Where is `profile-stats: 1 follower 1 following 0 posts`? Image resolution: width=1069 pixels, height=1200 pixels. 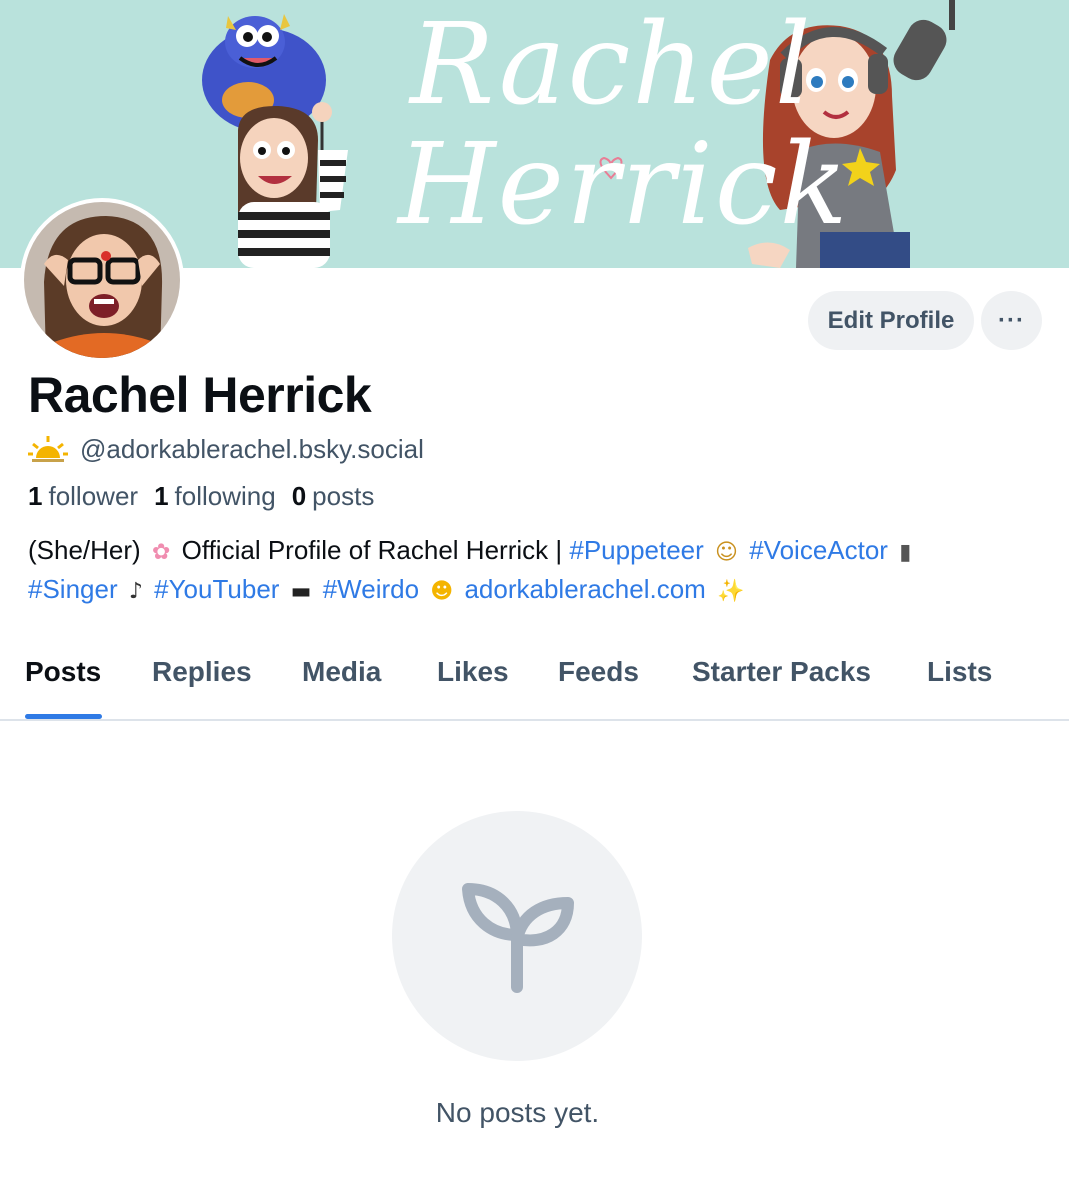
profile-stats: 1 follower 1 following 0 posts is located at coordinates (201, 496).